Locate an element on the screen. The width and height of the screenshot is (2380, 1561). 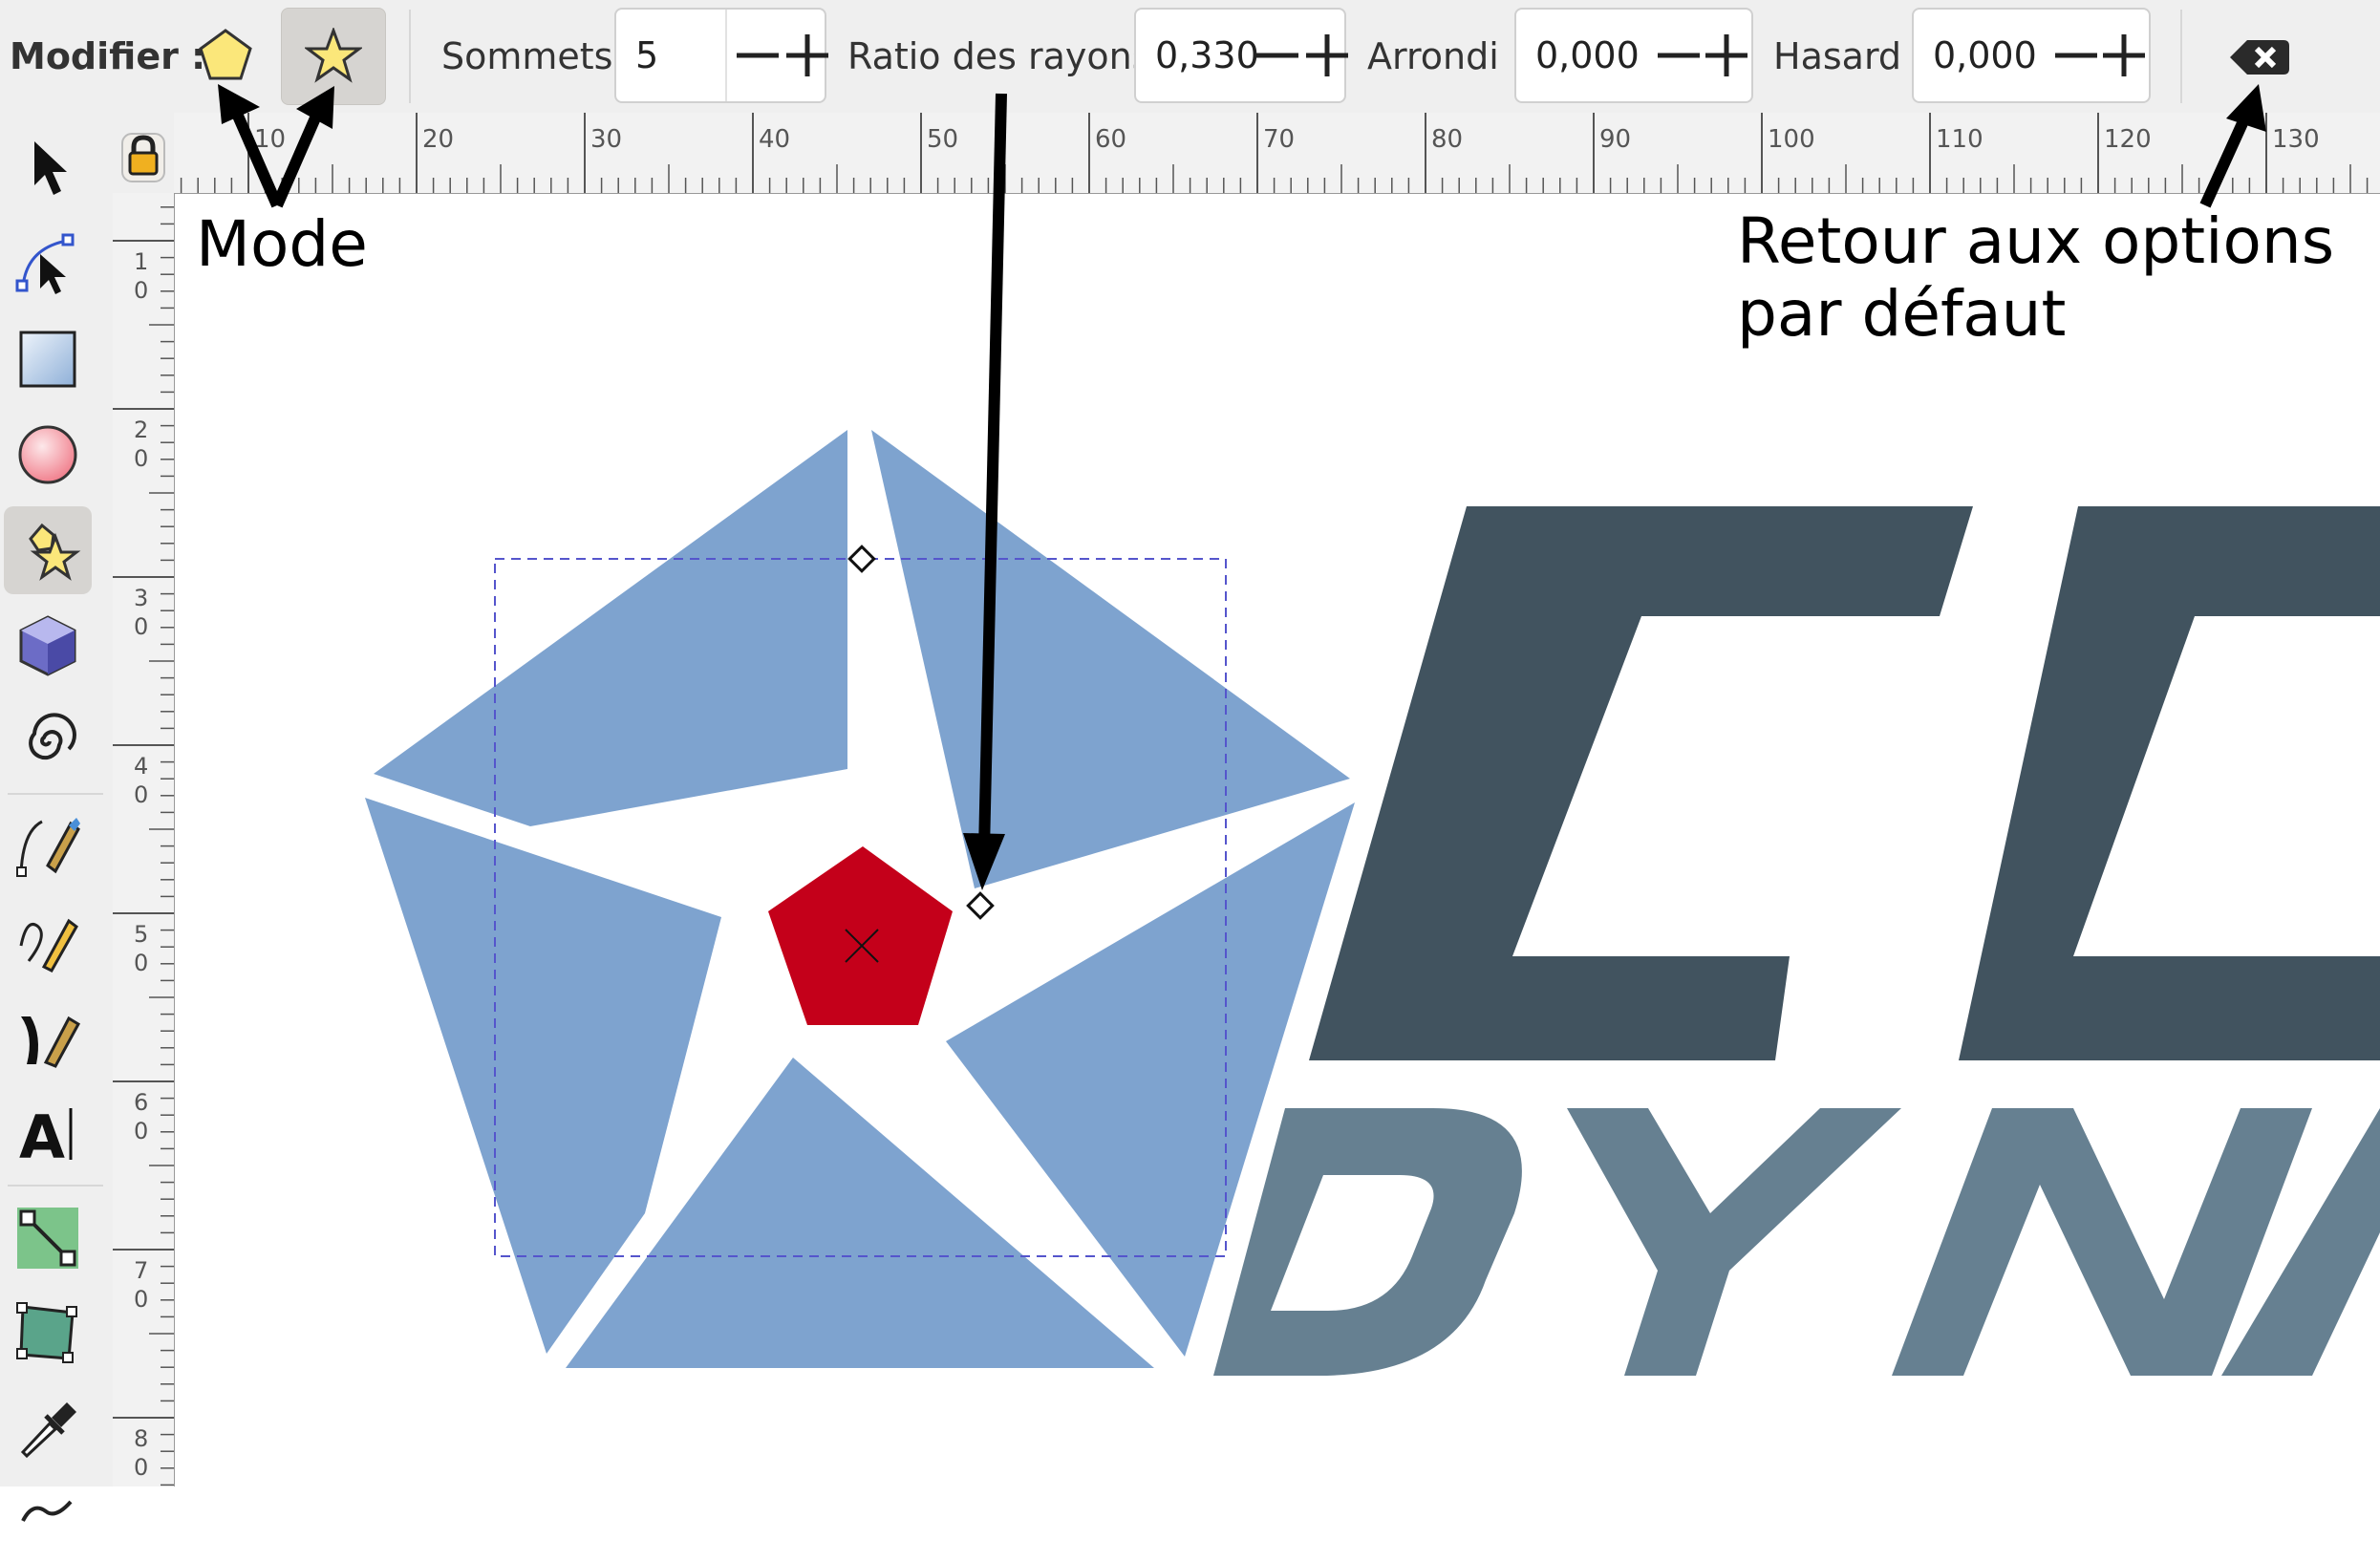
calligraphy-tool-button is located at coordinates (48, 1037).